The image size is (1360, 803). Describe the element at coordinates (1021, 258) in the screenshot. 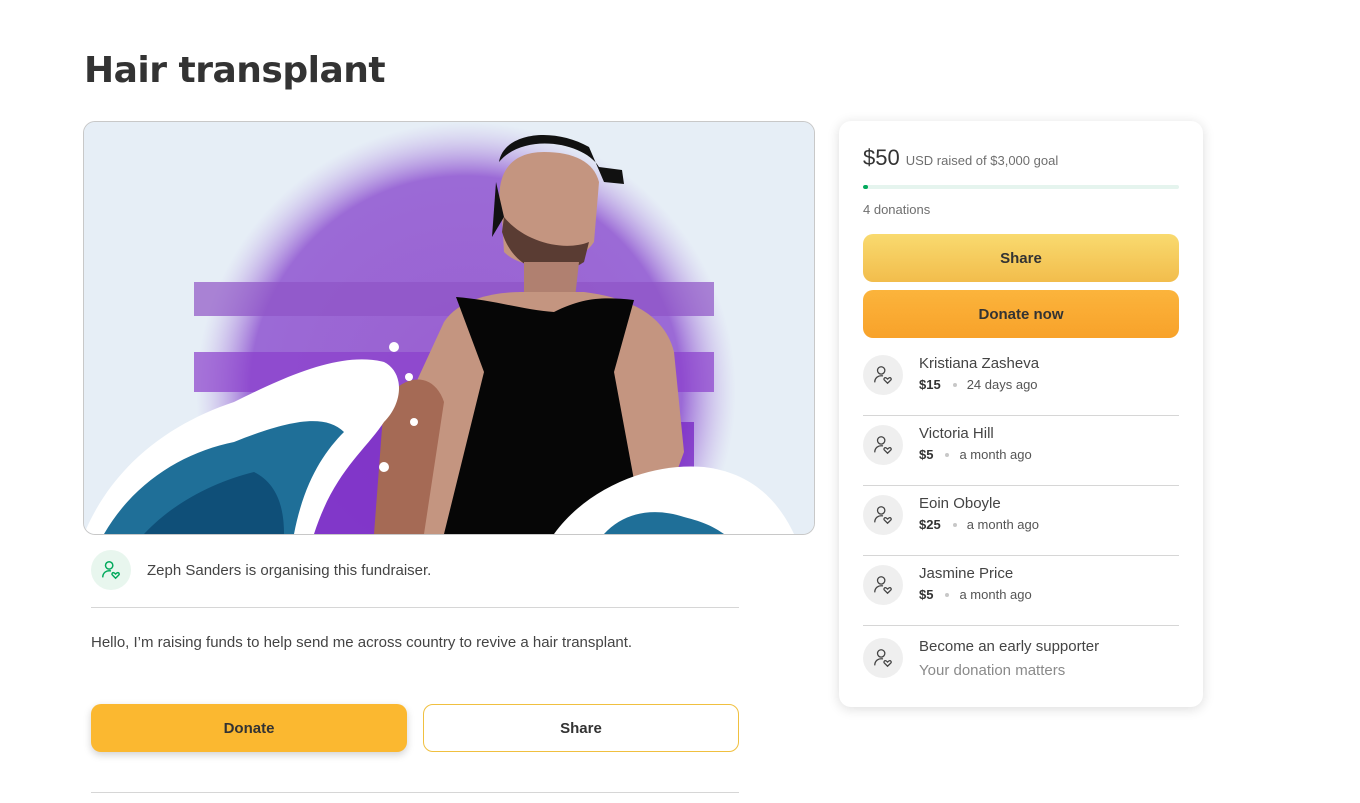

I see `card-share-button: Share` at that location.